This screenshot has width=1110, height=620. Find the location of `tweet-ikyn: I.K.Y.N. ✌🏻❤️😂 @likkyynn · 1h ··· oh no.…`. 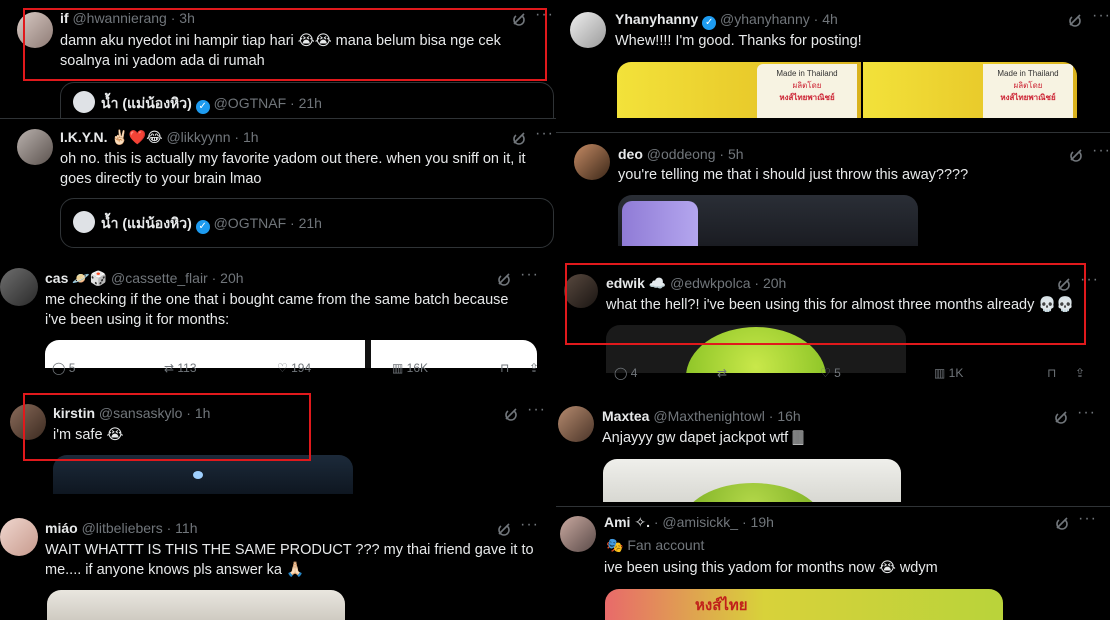

tweet-ikyn: I.K.Y.N. ✌🏻❤️😂 @likkyynn · 1h ··· oh no.… is located at coordinates (278, 183).